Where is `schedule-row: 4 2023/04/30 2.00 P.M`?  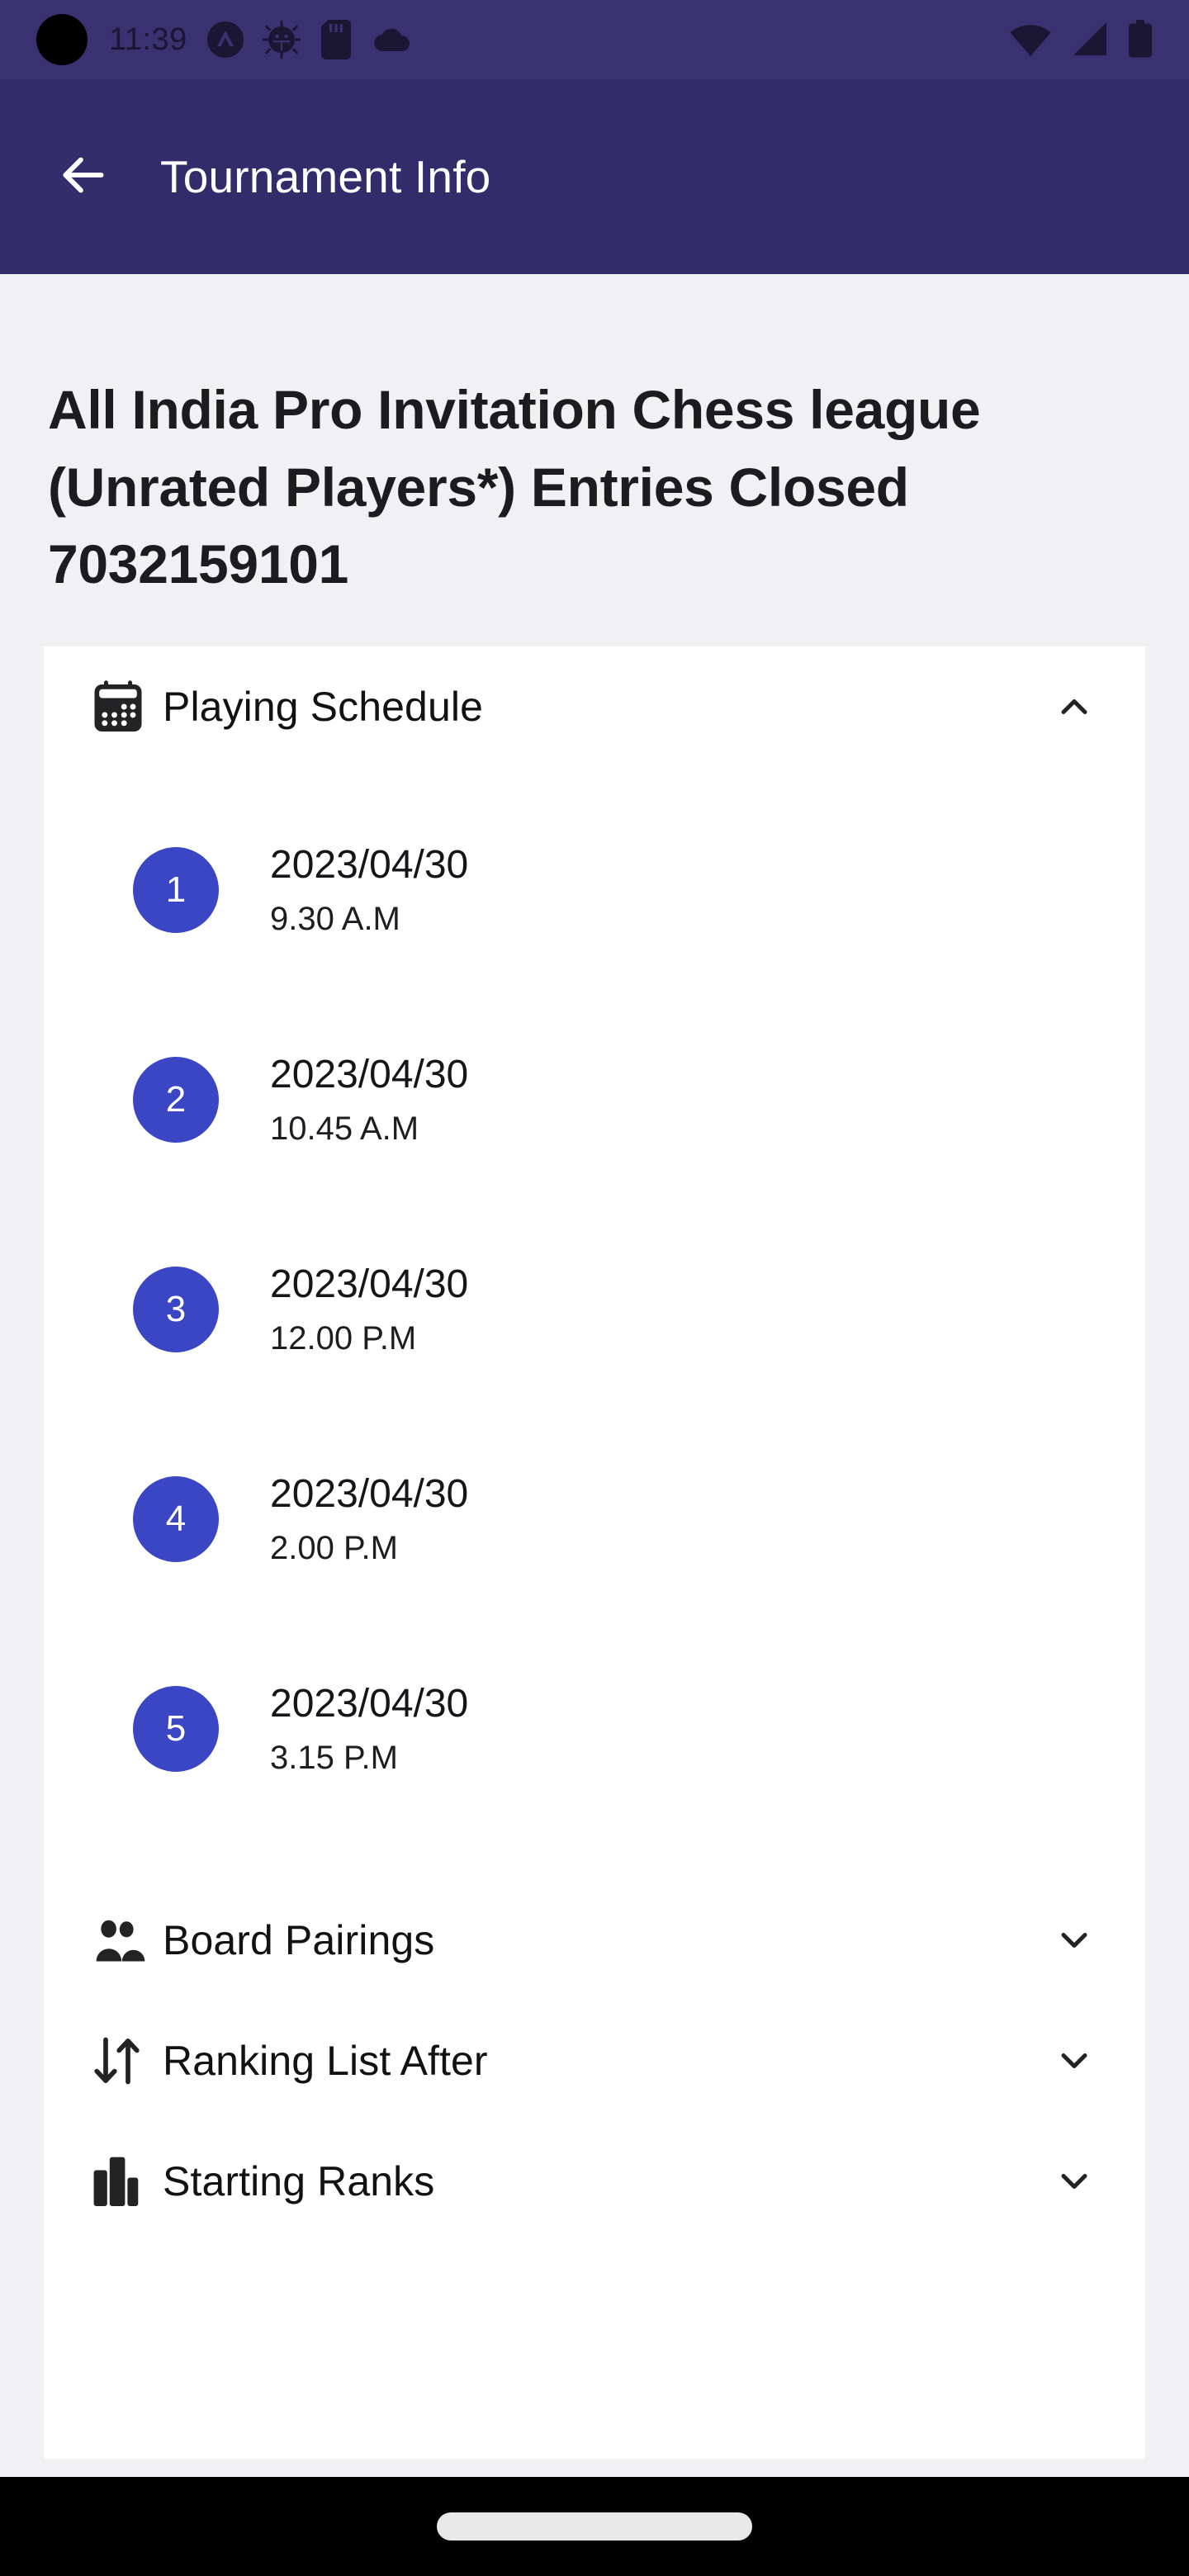 schedule-row: 4 2023/04/30 2.00 P.M is located at coordinates (594, 1519).